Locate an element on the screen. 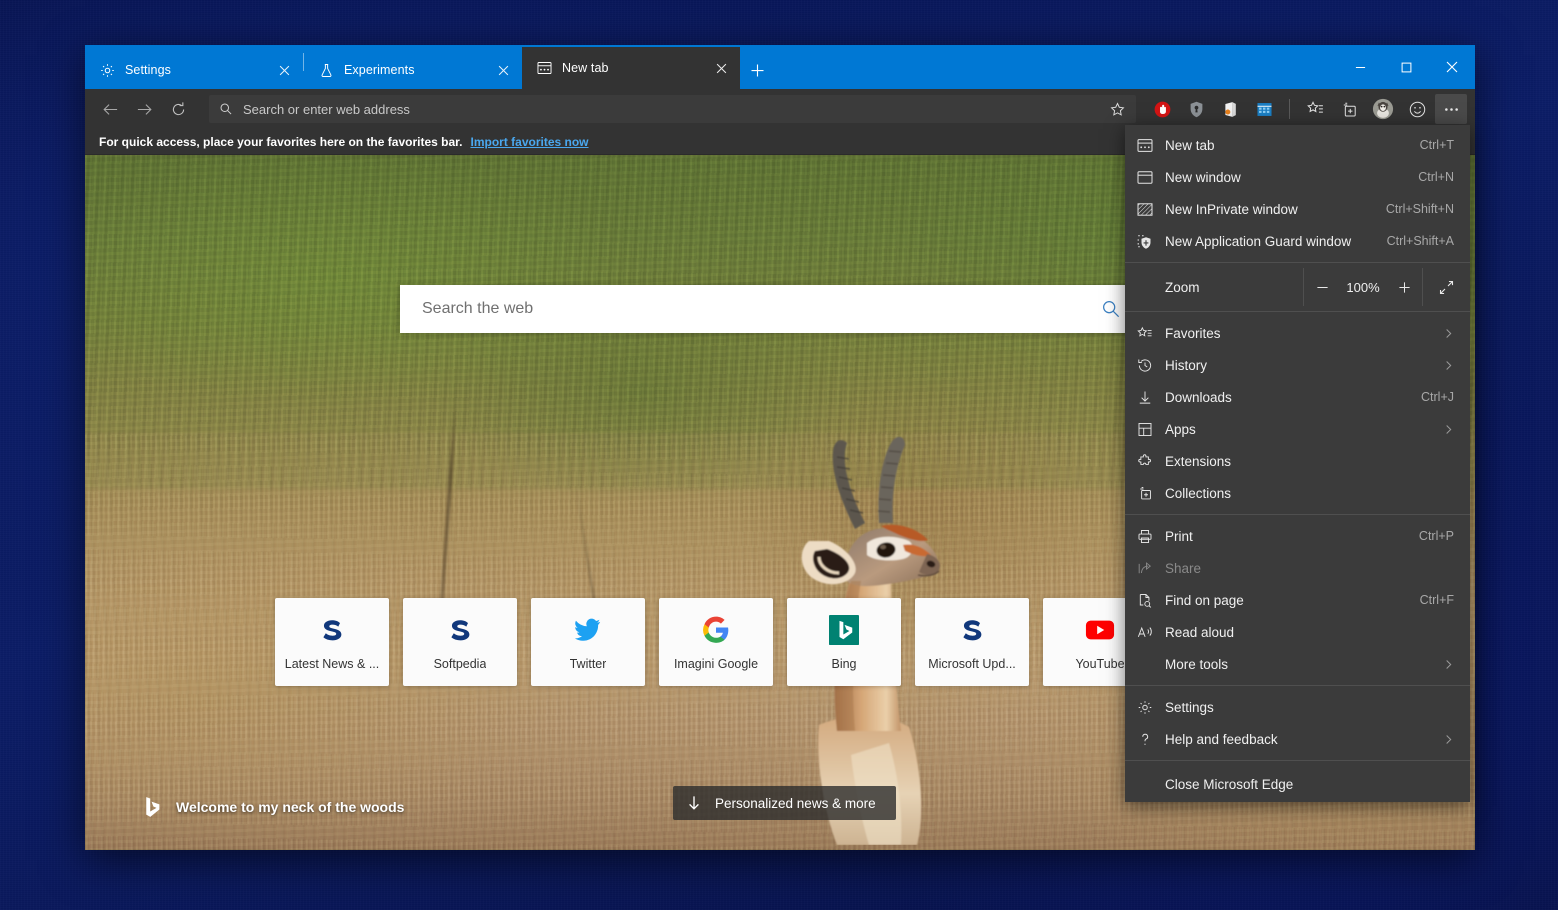 This screenshot has height=910, width=1558. down-arrow-icon is located at coordinates (694, 803).